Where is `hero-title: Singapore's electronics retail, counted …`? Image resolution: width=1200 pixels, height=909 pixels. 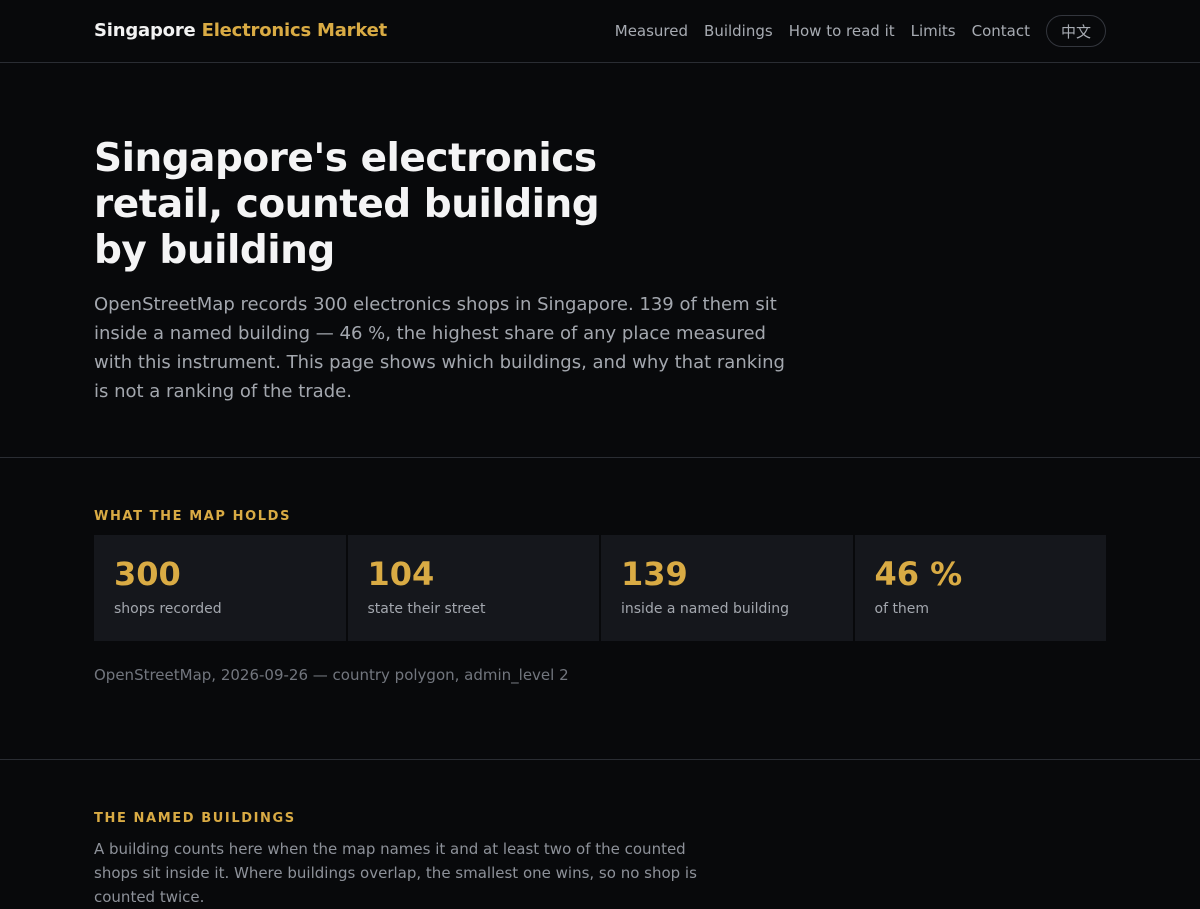
hero-title: Singapore's electronics retail, counted … is located at coordinates (347, 204).